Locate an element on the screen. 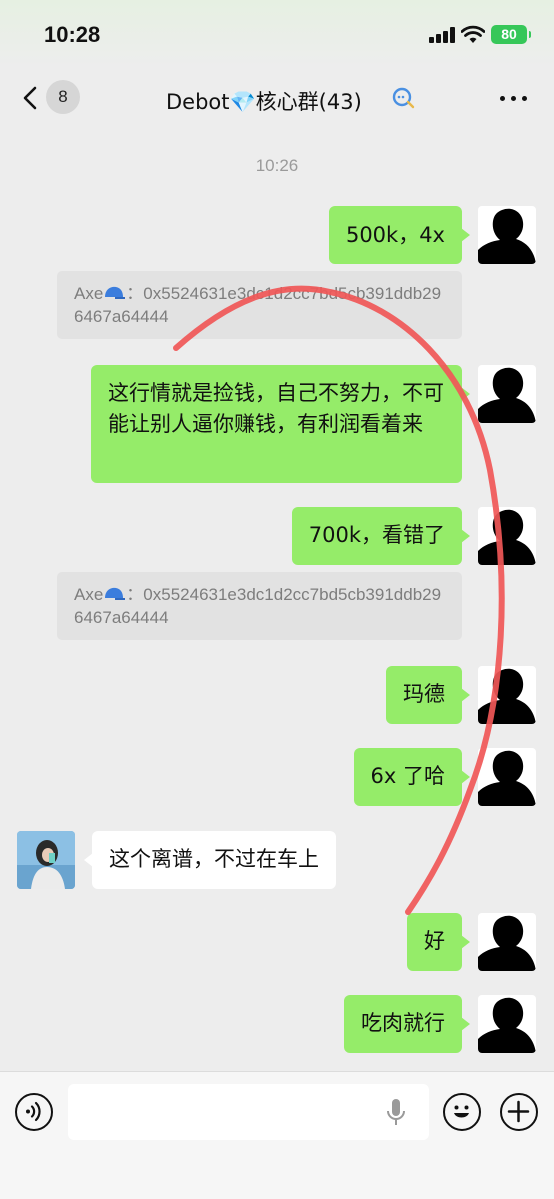 Image resolution: width=554 pixels, height=1199 pixels. chevron-left-icon is located at coordinates (30, 98).